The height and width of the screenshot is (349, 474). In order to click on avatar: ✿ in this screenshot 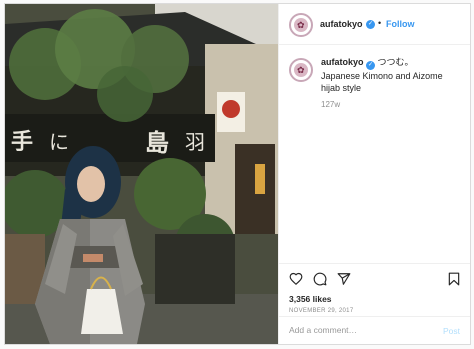, I will do `click(301, 25)`.